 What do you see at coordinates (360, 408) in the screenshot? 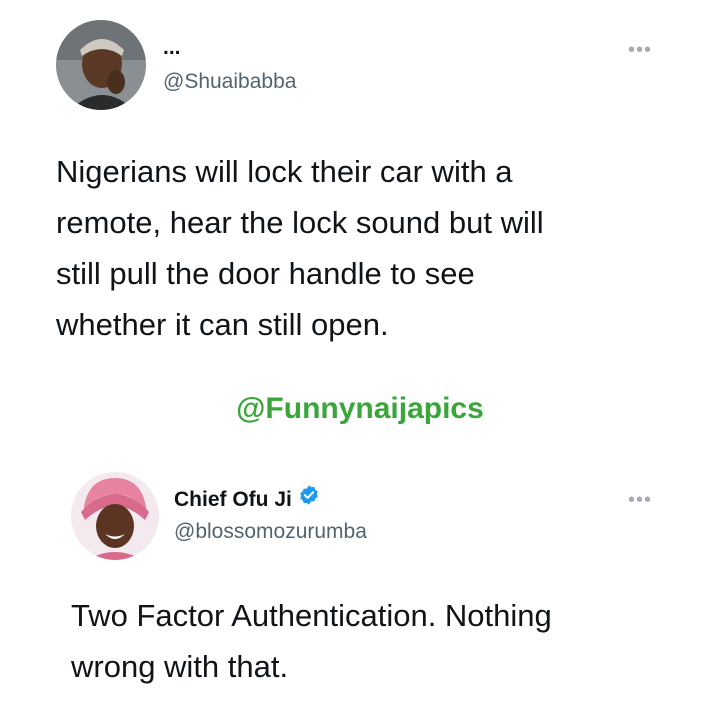
I see `watermark-text: @Funnynaijapics` at bounding box center [360, 408].